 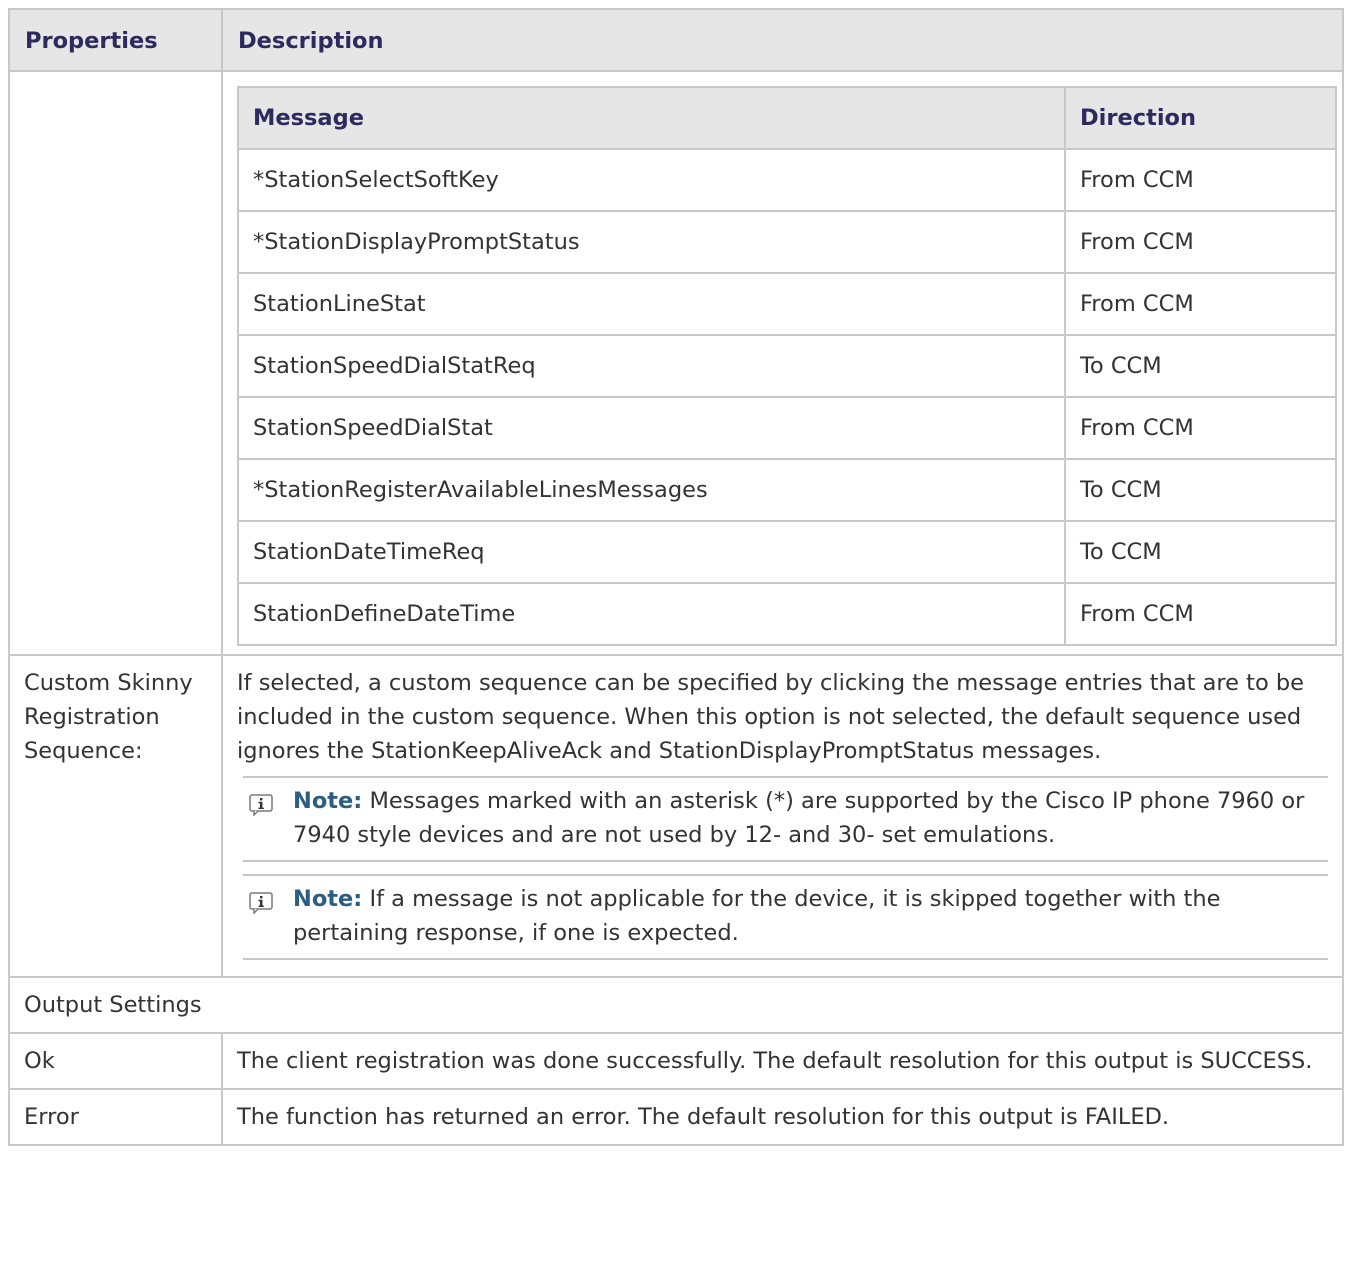 I want to click on properties-column-header: Properties, so click(x=115, y=40).